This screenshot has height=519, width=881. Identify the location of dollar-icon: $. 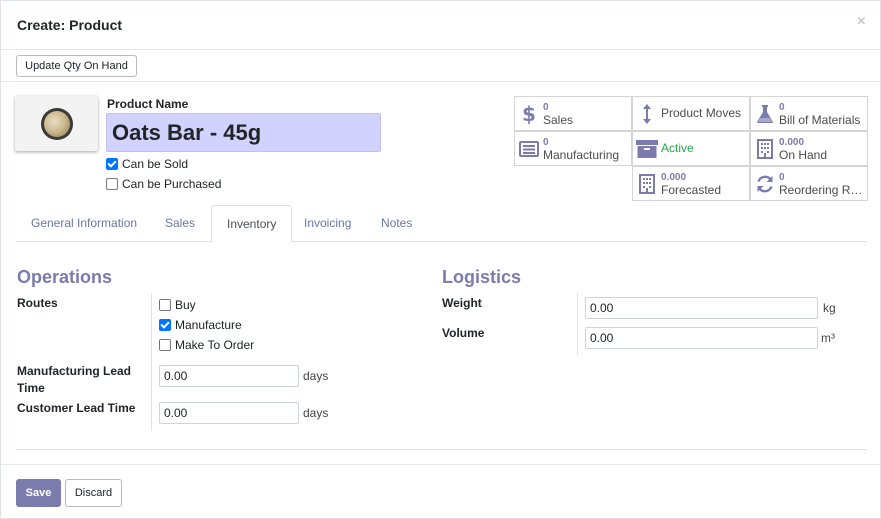
(529, 114).